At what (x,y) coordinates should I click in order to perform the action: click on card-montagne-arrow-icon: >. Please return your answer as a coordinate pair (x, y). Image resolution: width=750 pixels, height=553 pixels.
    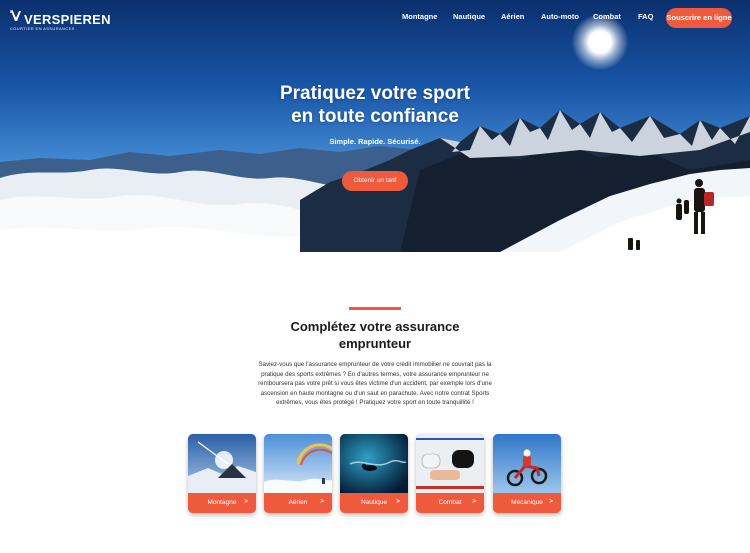
    Looking at the image, I should click on (246, 501).